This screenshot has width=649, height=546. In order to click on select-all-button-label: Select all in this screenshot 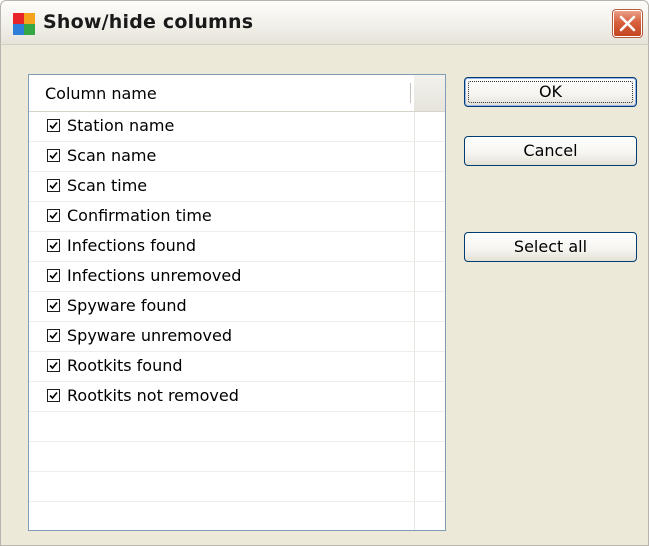, I will do `click(550, 246)`.